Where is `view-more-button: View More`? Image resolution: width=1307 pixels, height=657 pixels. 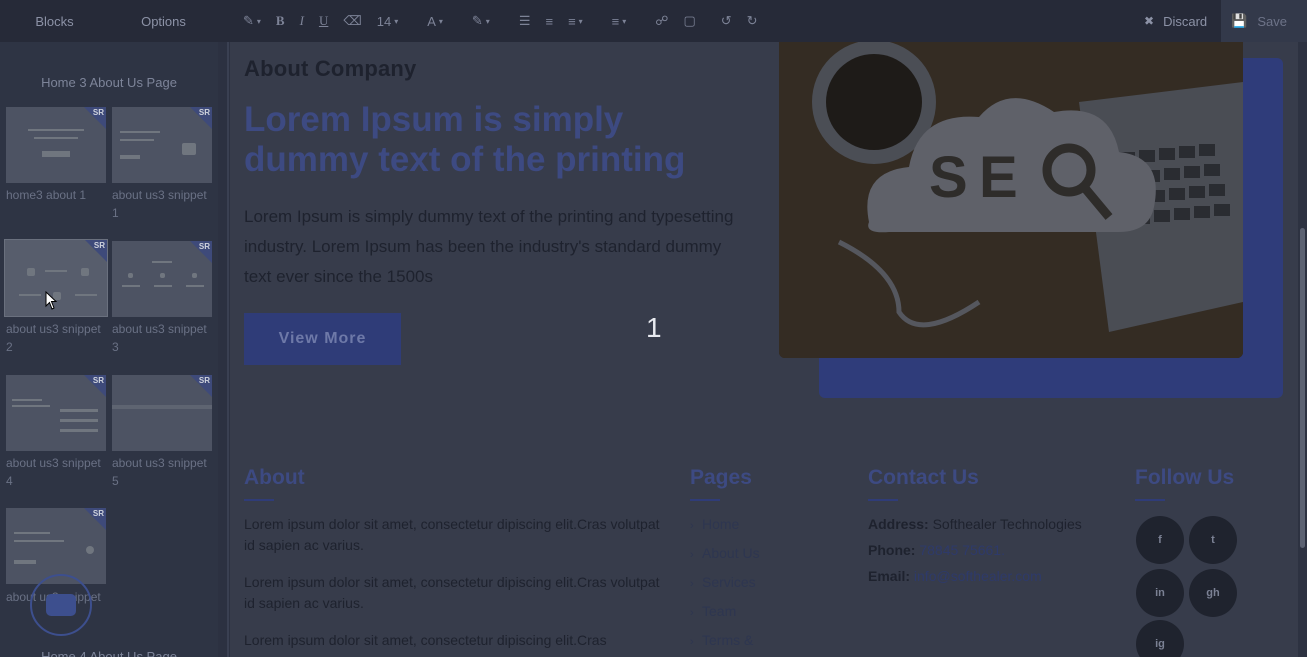
view-more-button: View More is located at coordinates (322, 339).